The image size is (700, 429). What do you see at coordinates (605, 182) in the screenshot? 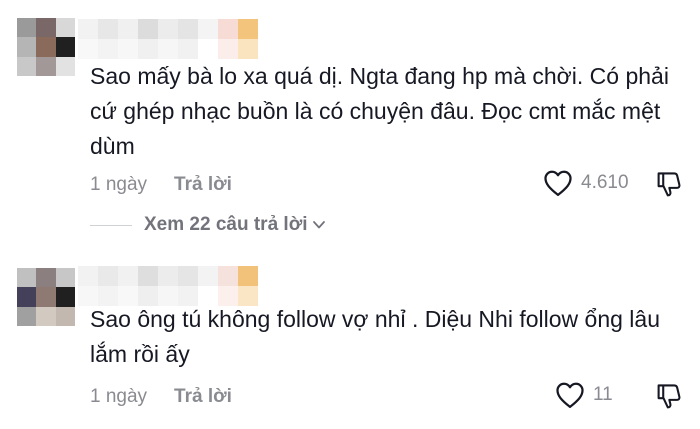
I see `like-count: 4.610` at bounding box center [605, 182].